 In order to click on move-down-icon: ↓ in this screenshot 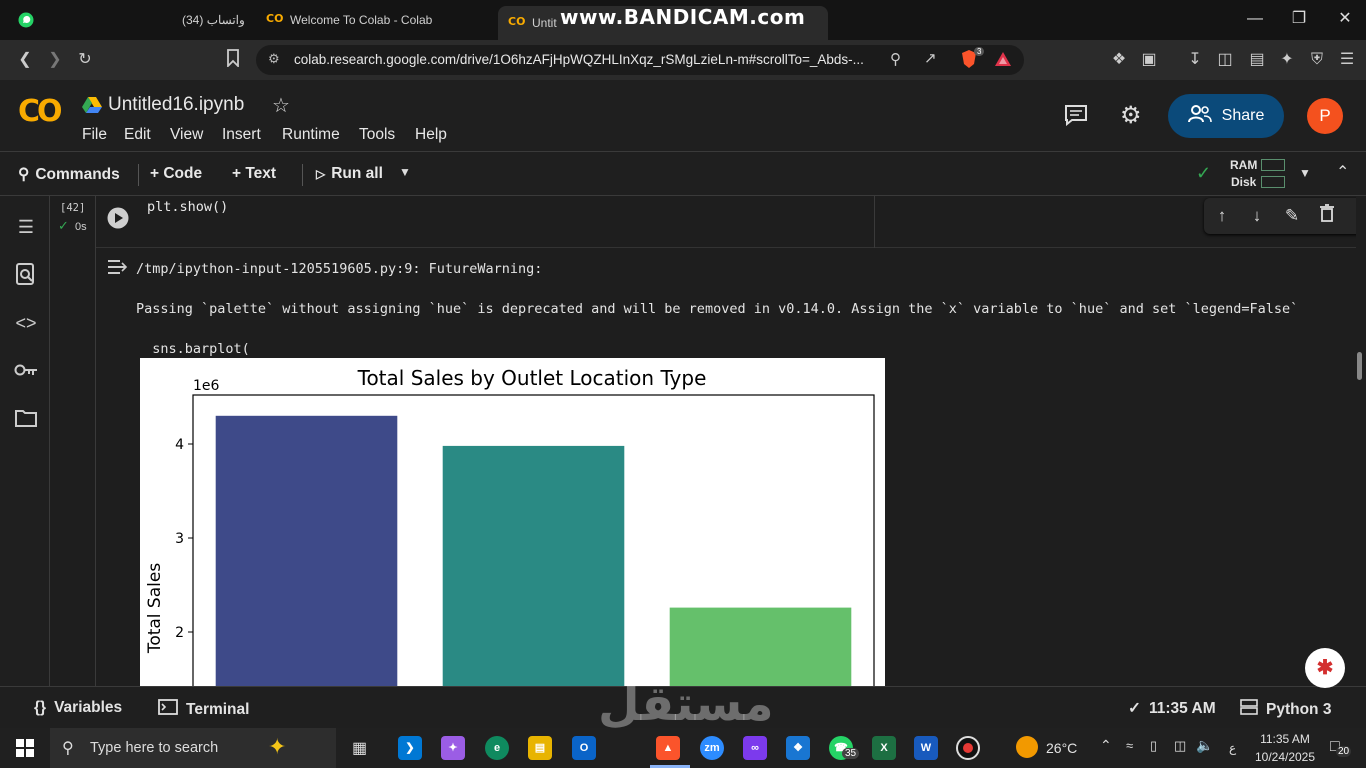, I will do `click(1257, 216)`.